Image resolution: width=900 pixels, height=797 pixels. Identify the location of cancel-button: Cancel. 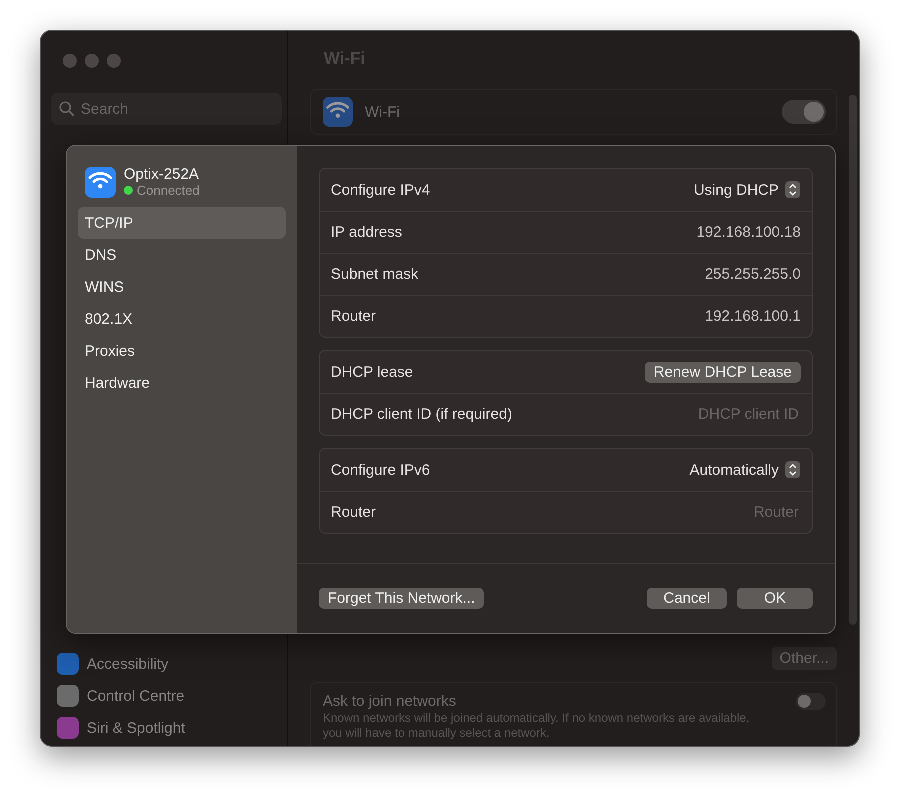
(687, 598).